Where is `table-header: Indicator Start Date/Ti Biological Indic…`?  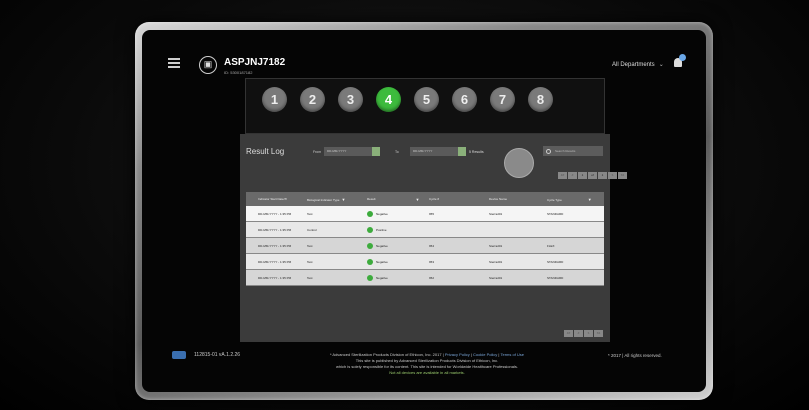 table-header: Indicator Start Date/Ti Biological Indic… is located at coordinates (425, 199).